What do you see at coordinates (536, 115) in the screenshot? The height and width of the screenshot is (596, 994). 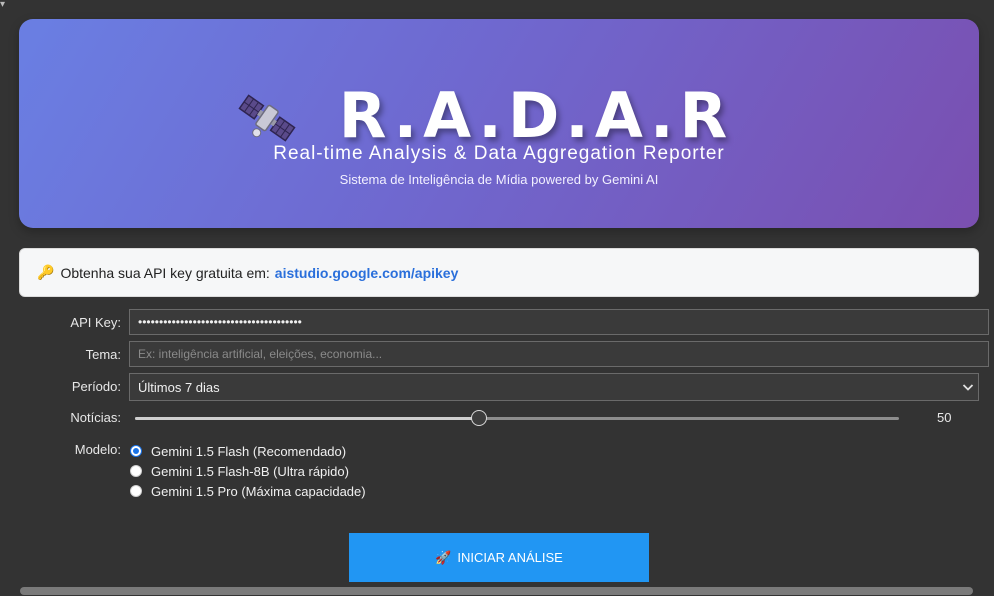 I see `app-title: R.A.D.A.R` at bounding box center [536, 115].